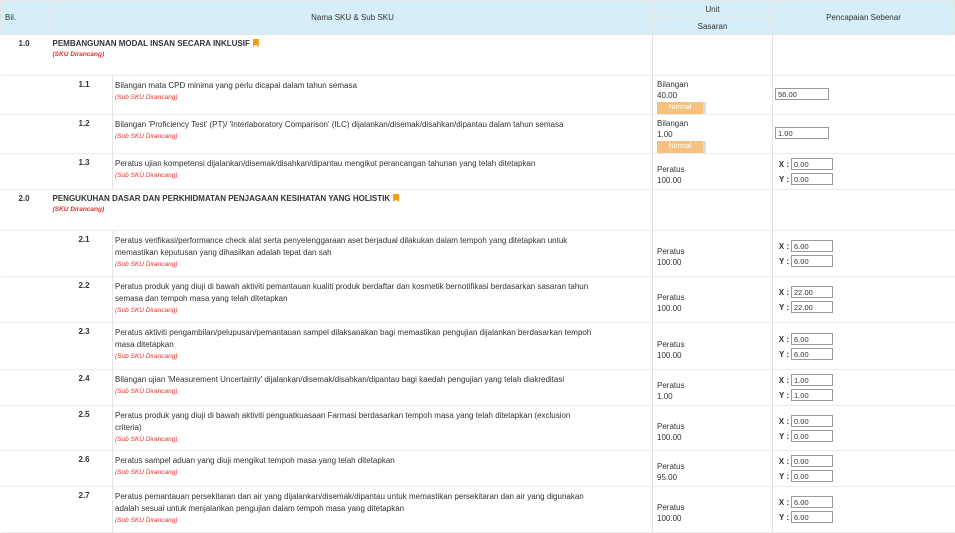  Describe the element at coordinates (673, 123) in the screenshot. I see `unit-label: Bilangan` at that location.